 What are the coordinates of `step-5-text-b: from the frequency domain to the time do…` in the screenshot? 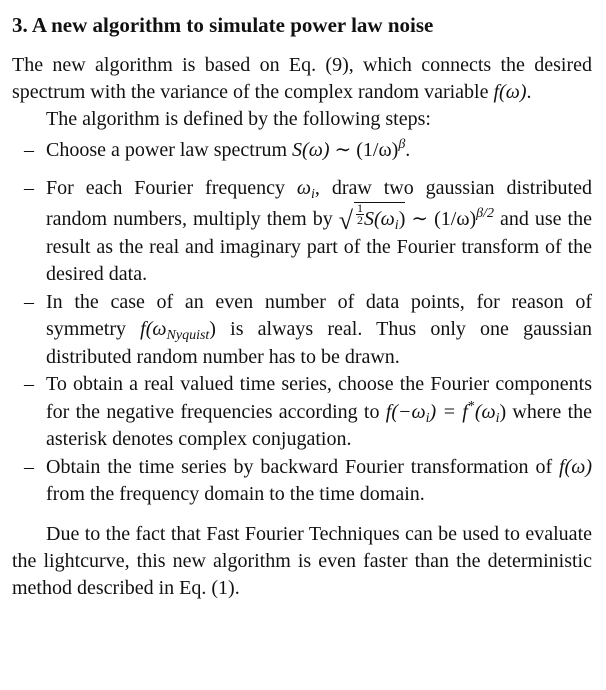 It's located at (235, 494).